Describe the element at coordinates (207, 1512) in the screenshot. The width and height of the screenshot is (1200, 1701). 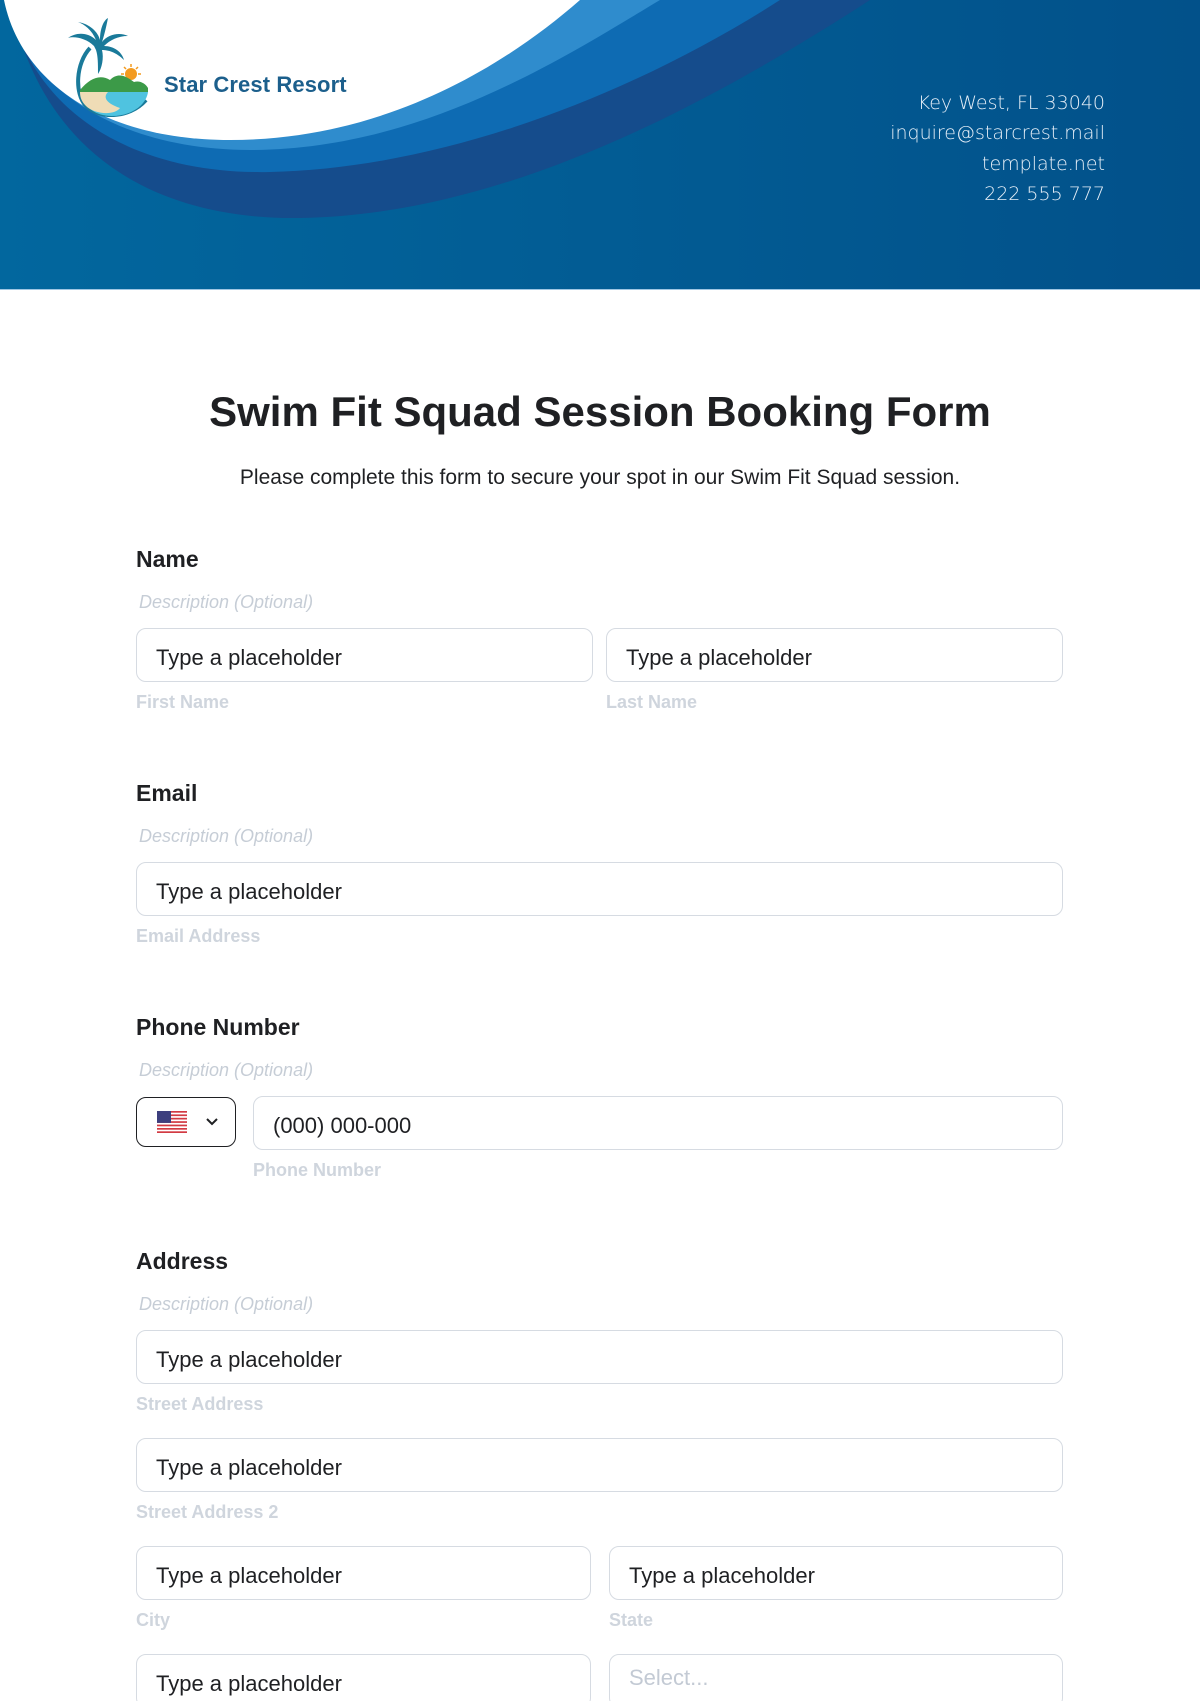
I see `street-address-2-sublabel: Street Address 2` at that location.